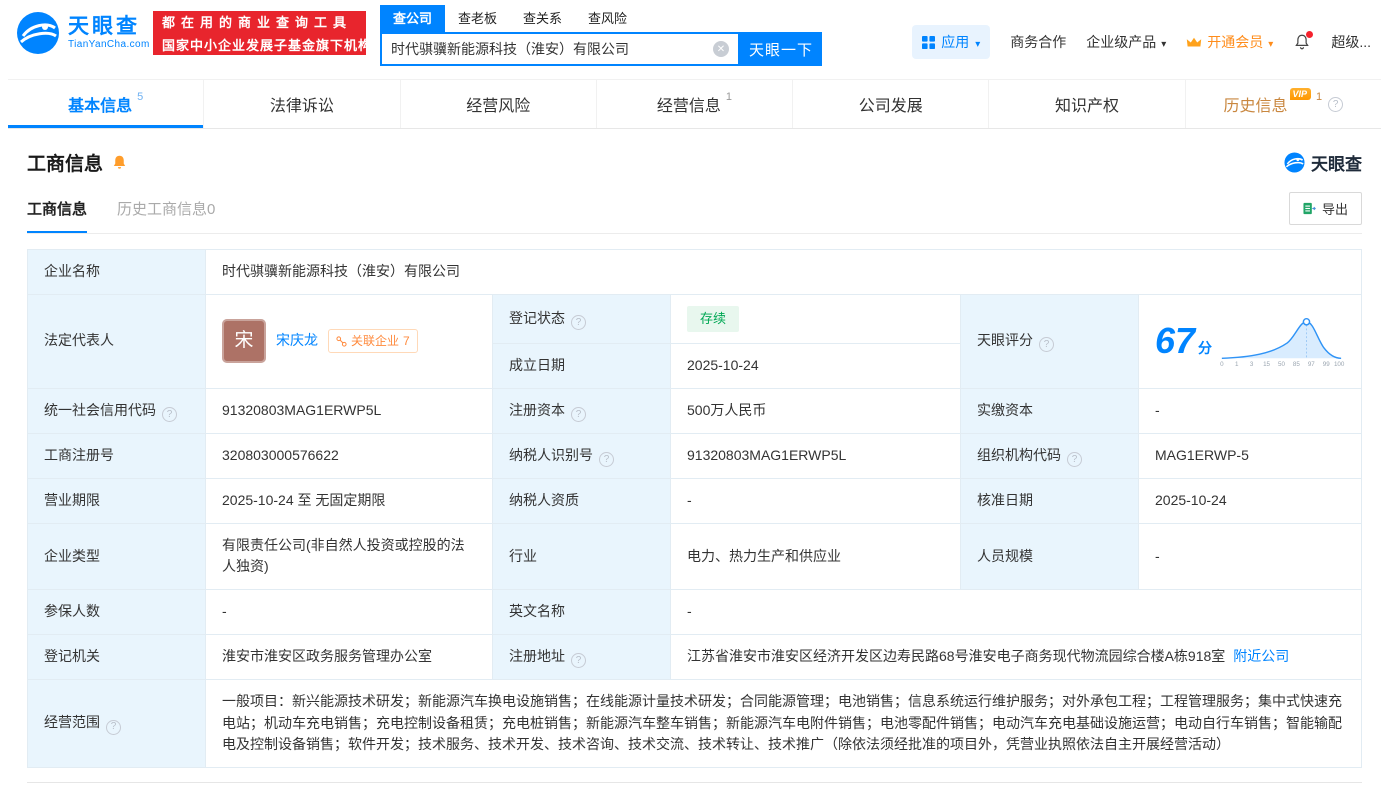 The width and height of the screenshot is (1389, 798). What do you see at coordinates (1326, 364) in the screenshot?
I see `svg-text: 99` at bounding box center [1326, 364].